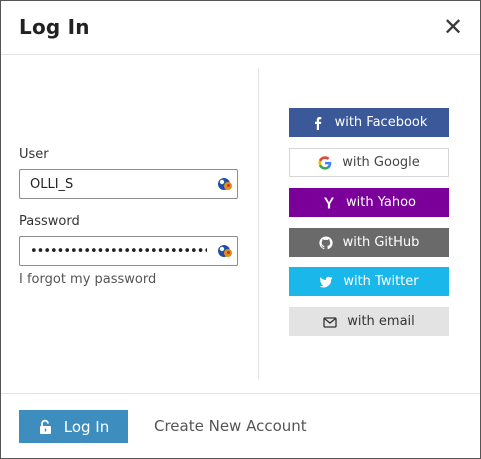 Image resolution: width=481 pixels, height=459 pixels. What do you see at coordinates (325, 162) in the screenshot?
I see `google-icon` at bounding box center [325, 162].